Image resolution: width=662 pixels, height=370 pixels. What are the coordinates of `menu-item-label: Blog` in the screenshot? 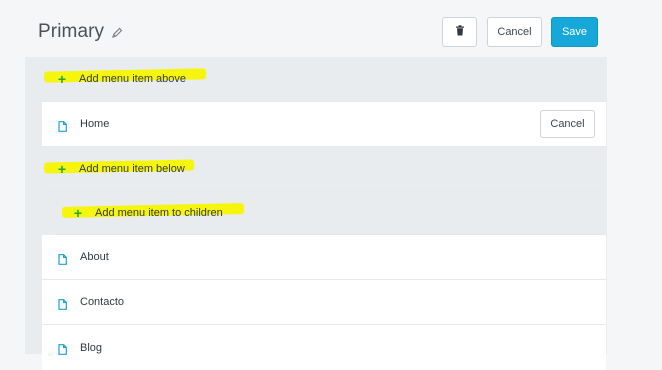 It's located at (91, 347).